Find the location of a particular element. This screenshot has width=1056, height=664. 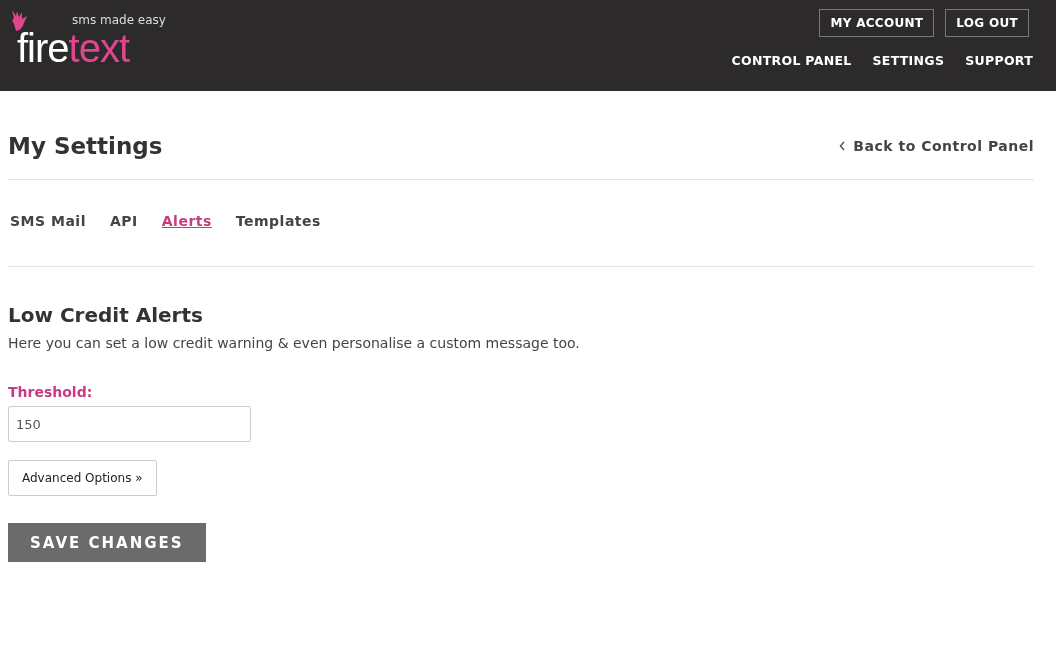

nav-link: SETTINGS is located at coordinates (908, 60).